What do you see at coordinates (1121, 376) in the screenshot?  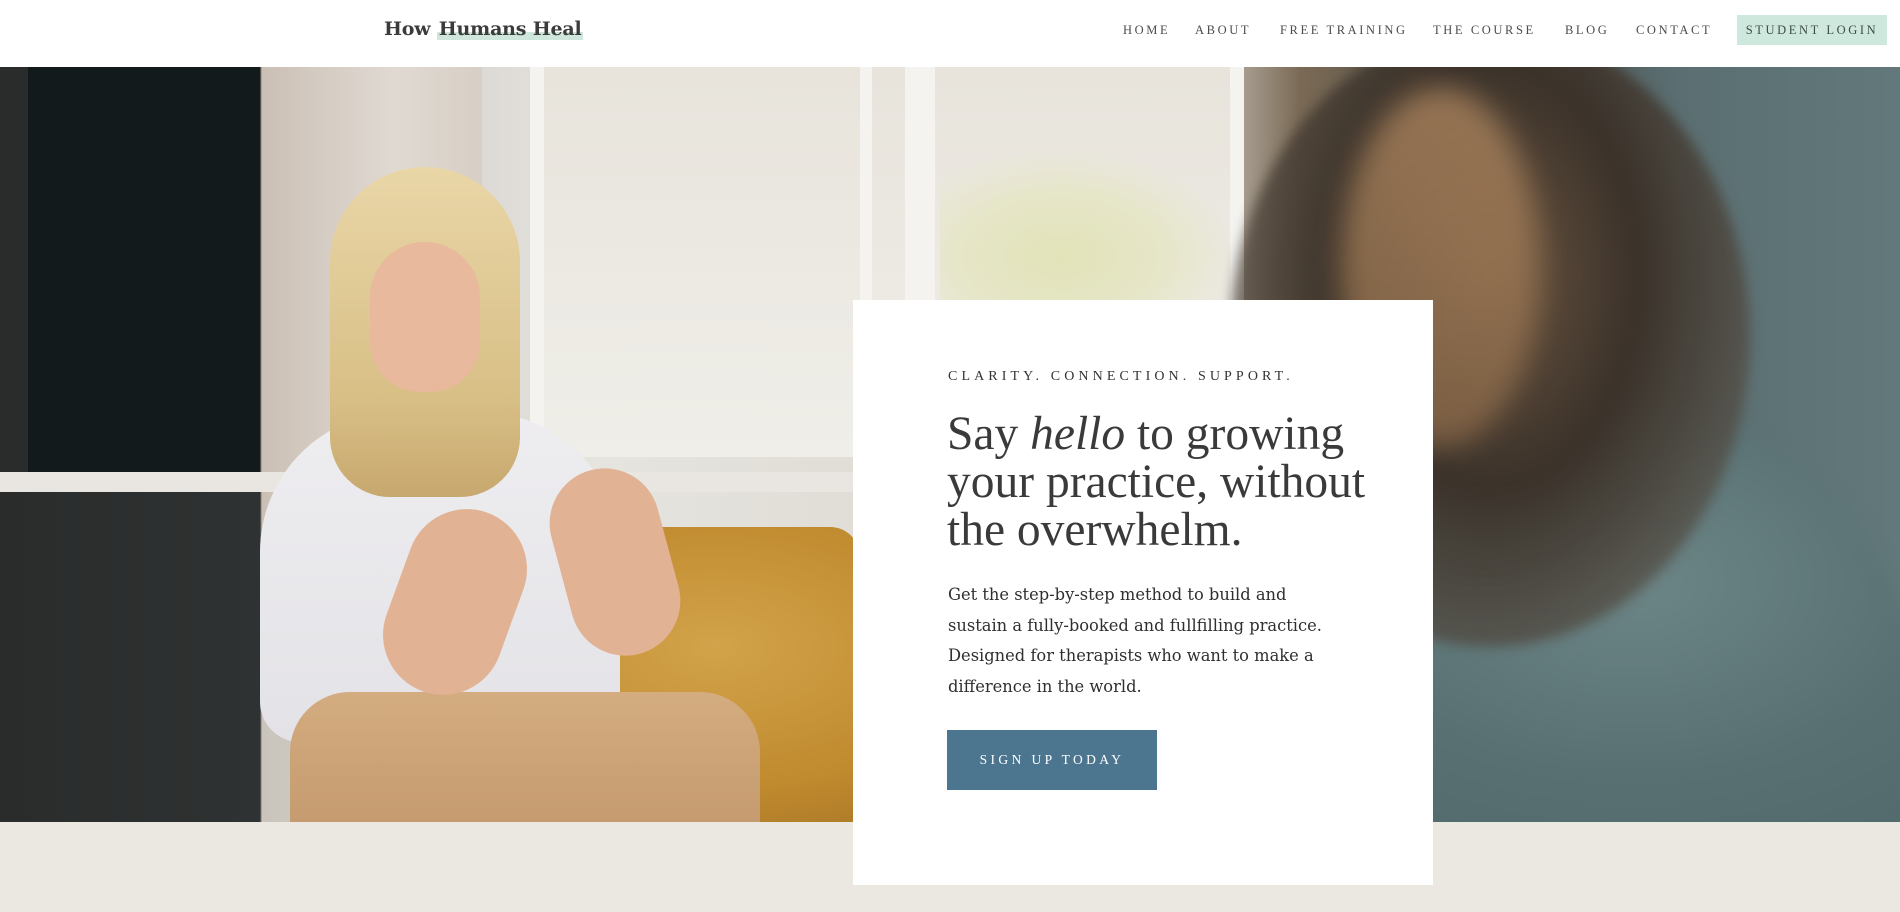 I see `hero-eyebrow: CLARITY. CONNECTION. SUPPORT.` at bounding box center [1121, 376].